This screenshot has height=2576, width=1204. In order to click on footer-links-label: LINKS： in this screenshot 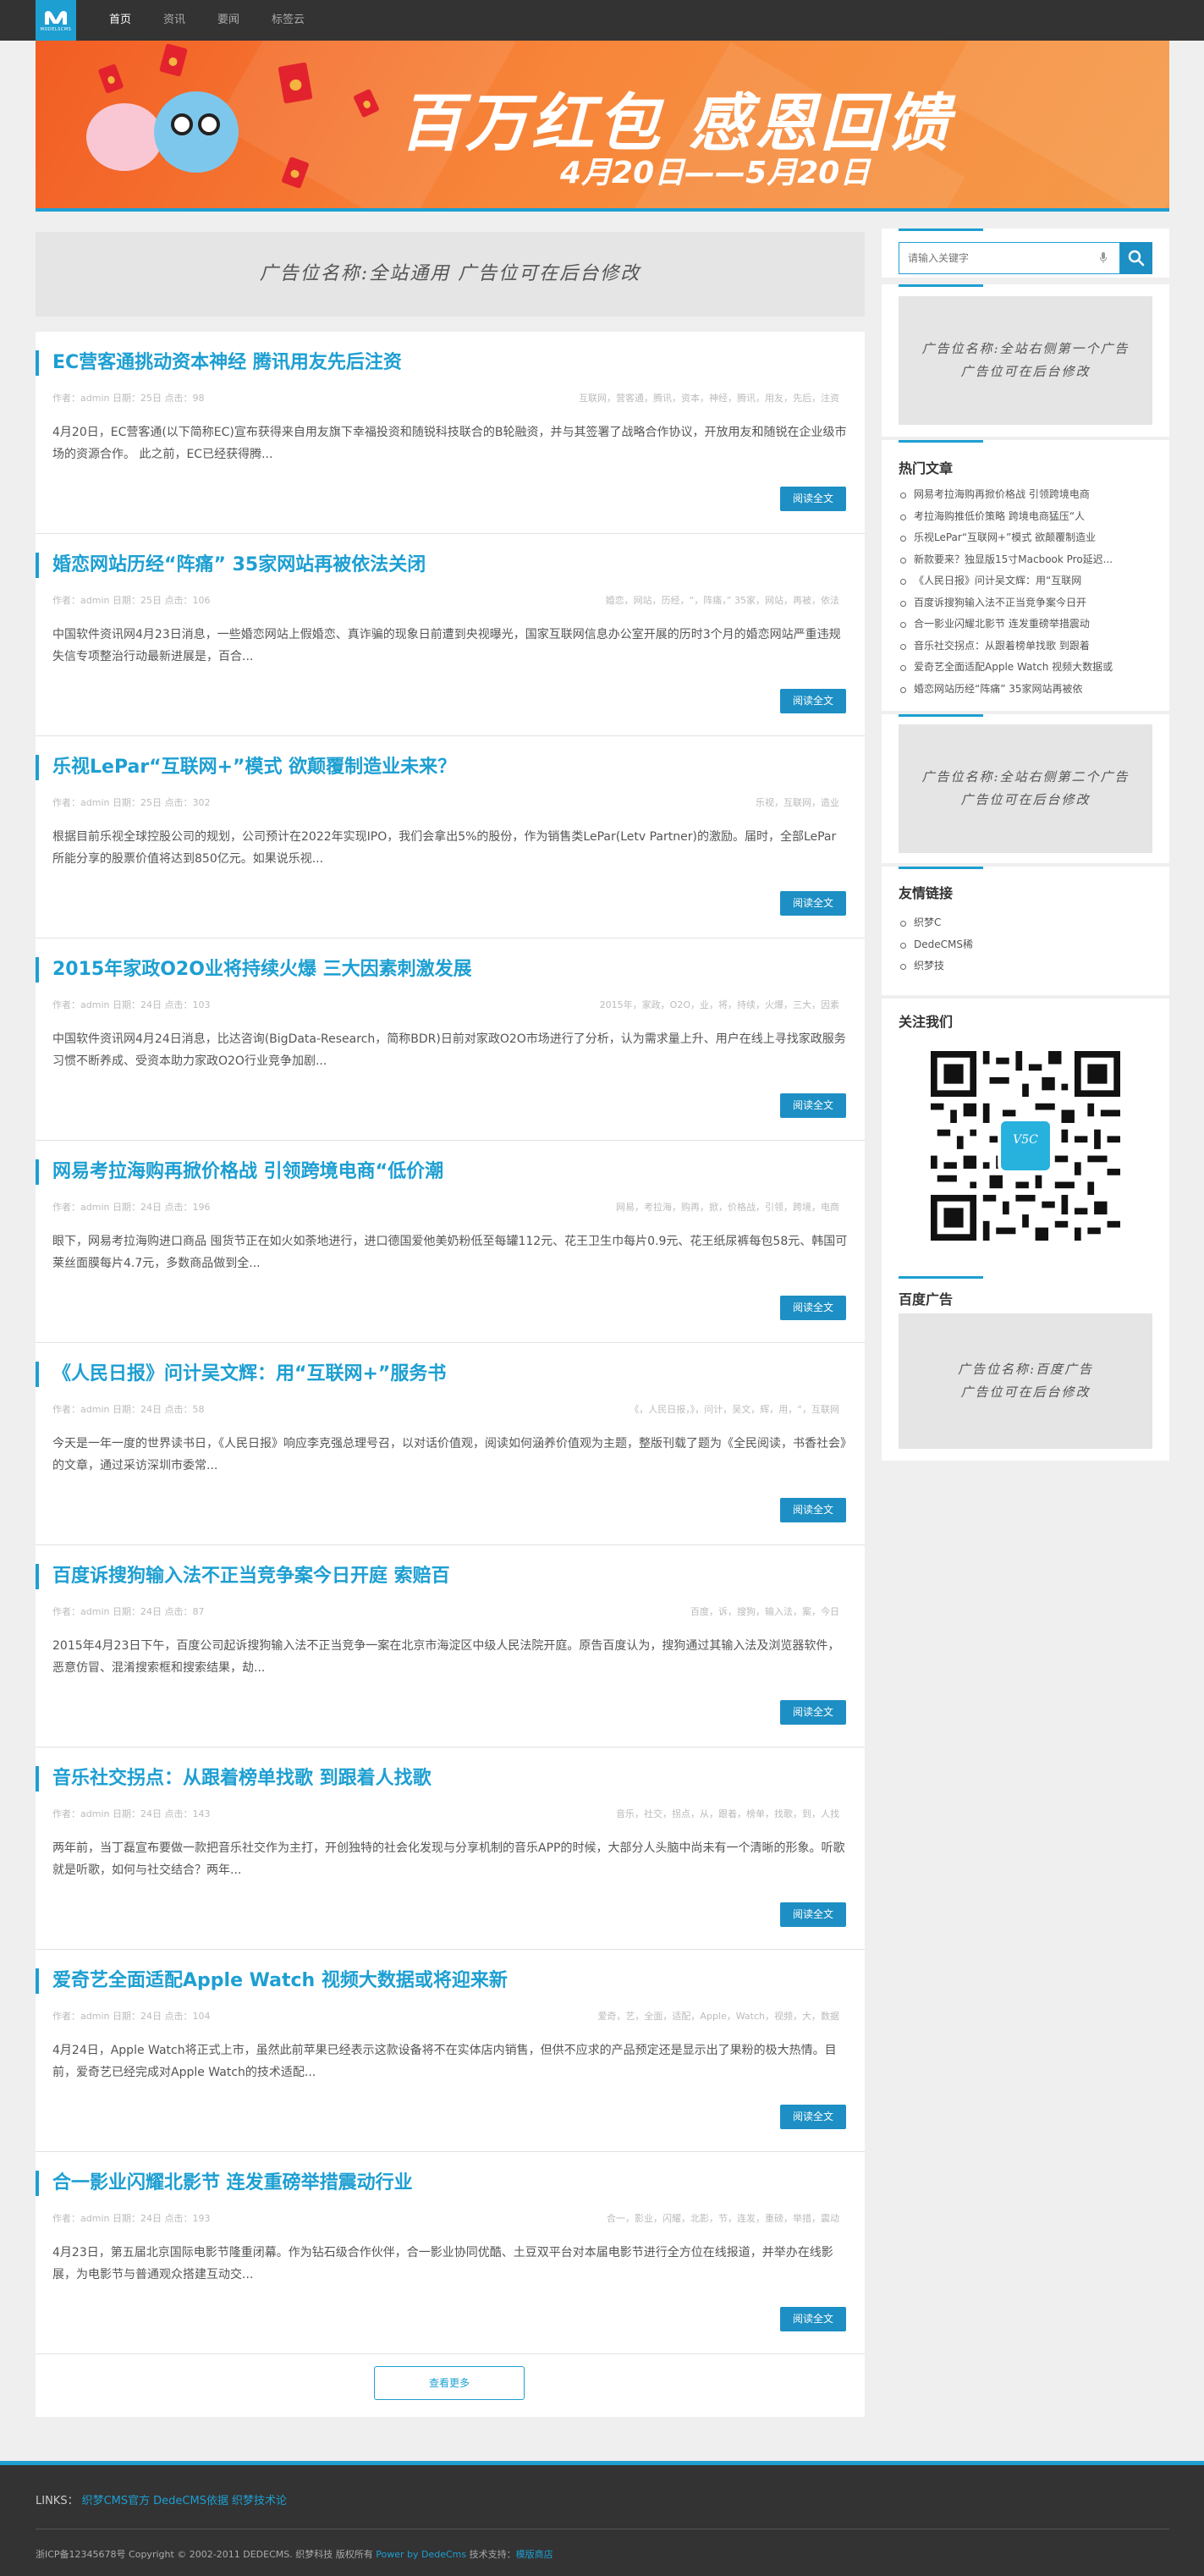, I will do `click(57, 2501)`.